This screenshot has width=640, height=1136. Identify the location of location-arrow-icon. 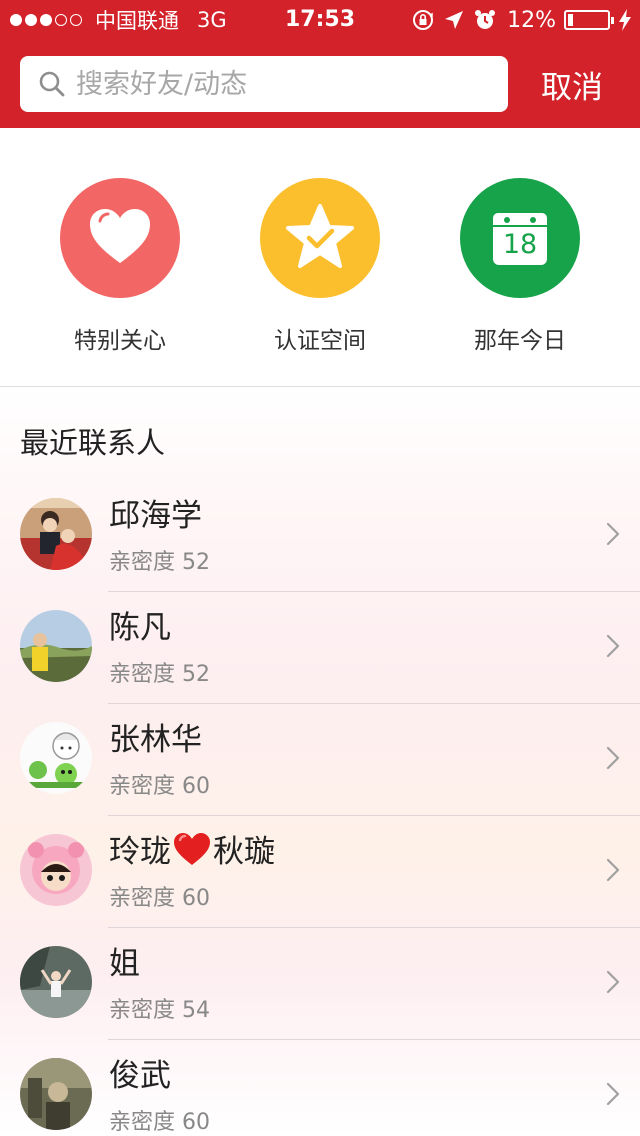
(454, 20).